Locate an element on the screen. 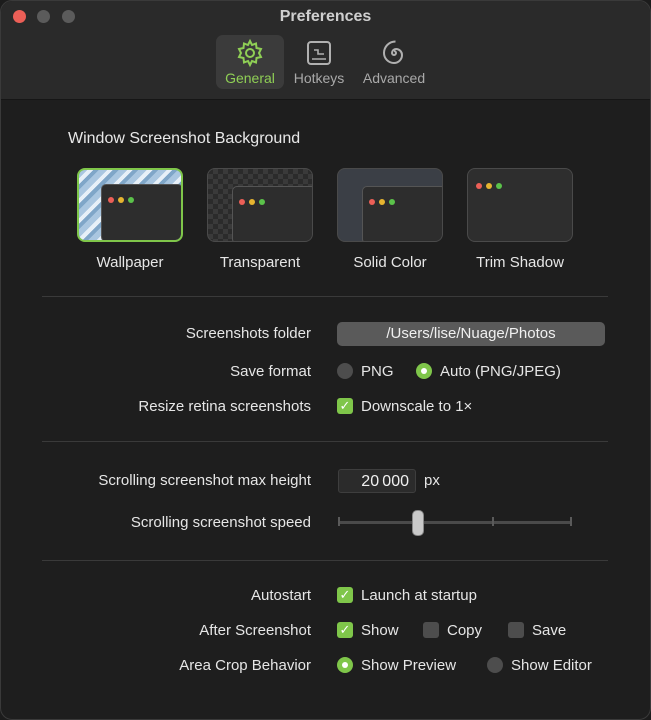 The height and width of the screenshot is (720, 651). after-save-checkbox: Save is located at coordinates (537, 631).